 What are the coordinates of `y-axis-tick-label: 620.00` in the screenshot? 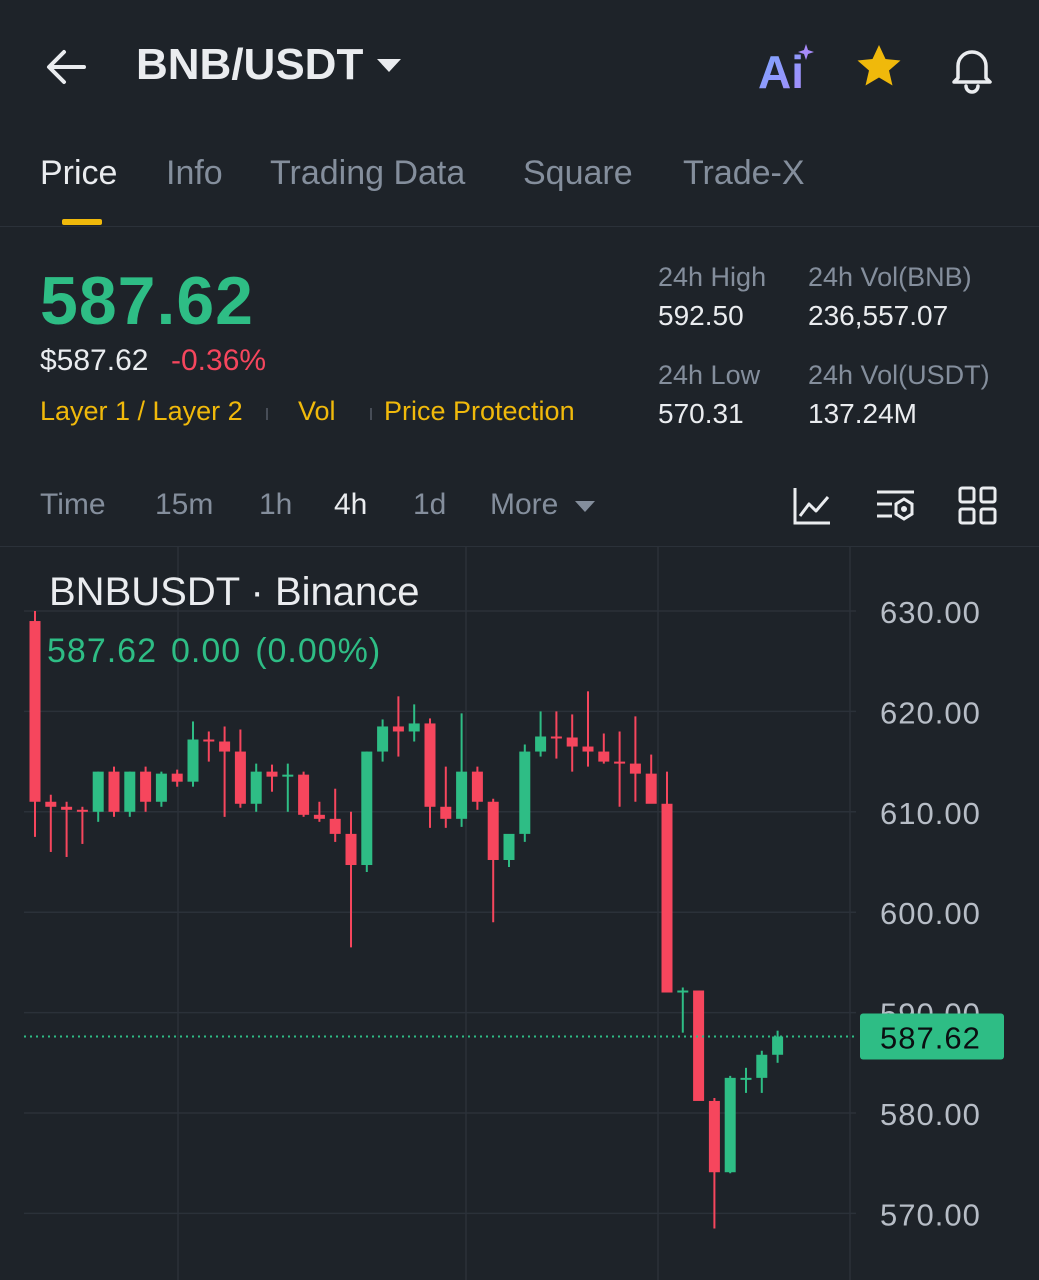 It's located at (930, 712).